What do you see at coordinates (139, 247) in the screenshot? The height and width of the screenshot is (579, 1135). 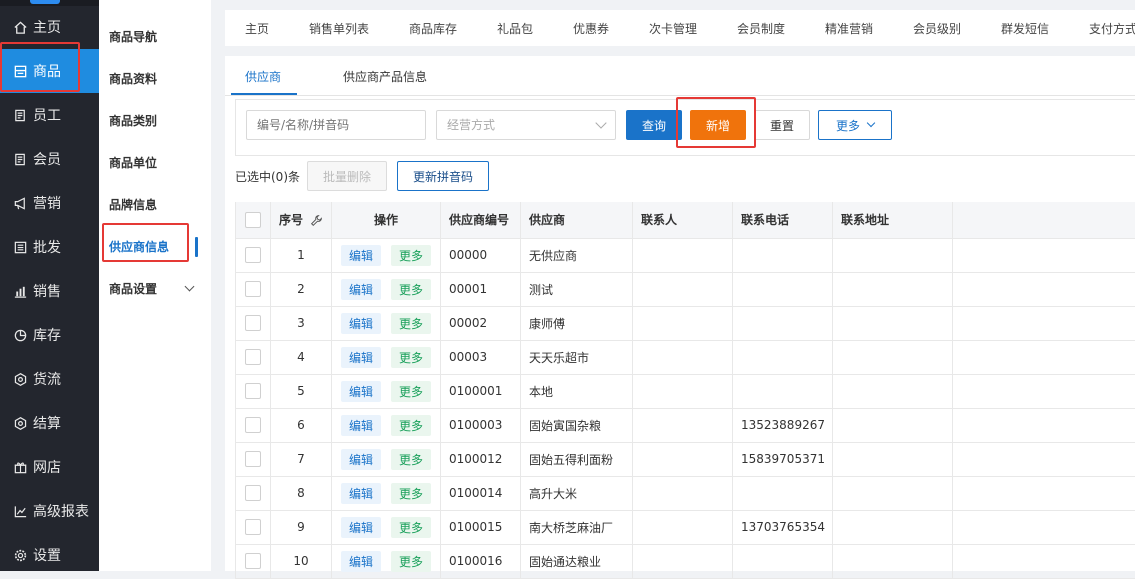 I see `subnav-item-supplier: 供应商信息` at bounding box center [139, 247].